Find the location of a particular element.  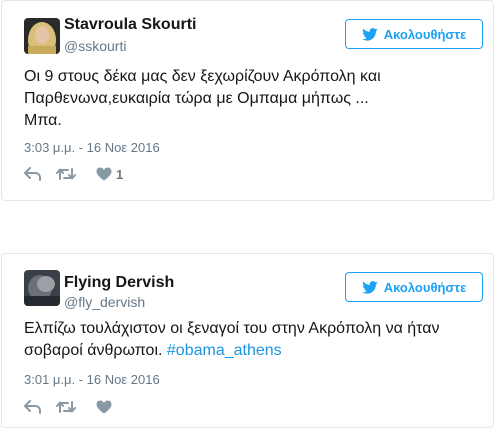

tweet-text-line: σοβαροί άνθρωποι. #obama_athens is located at coordinates (249, 351).